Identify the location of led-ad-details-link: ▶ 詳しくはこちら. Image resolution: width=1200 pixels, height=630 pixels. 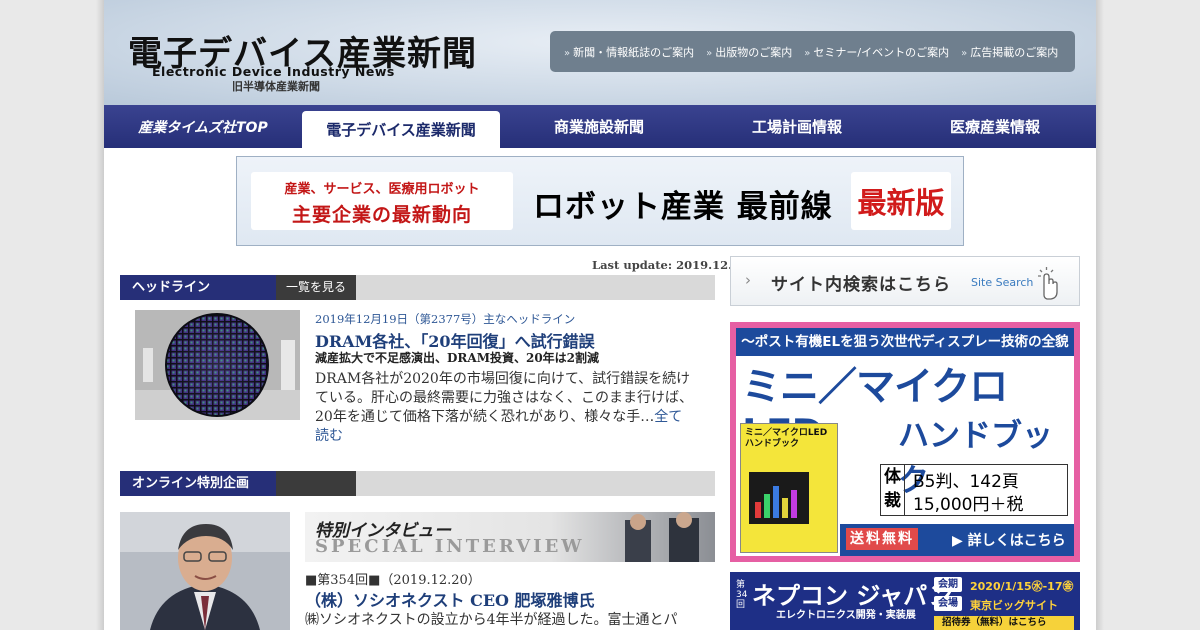
(1009, 540).